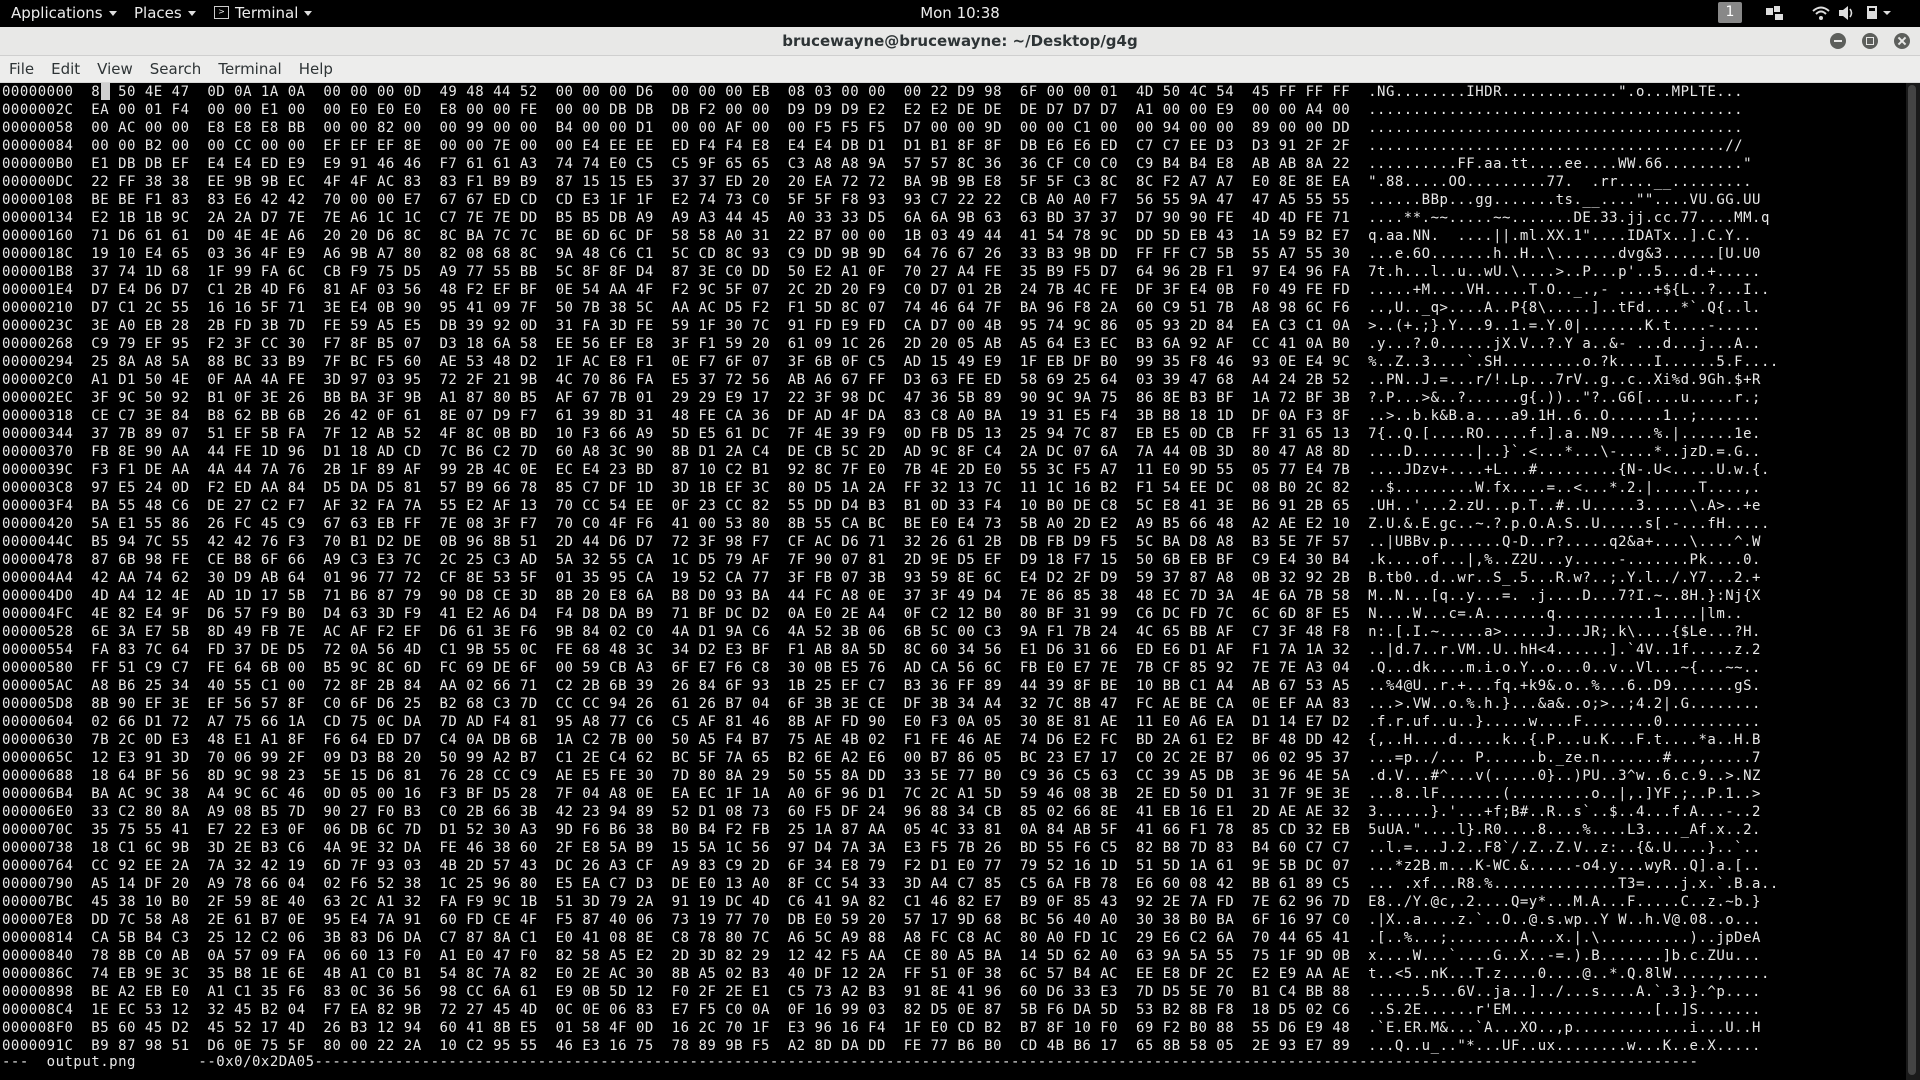 This screenshot has height=1080, width=1920. I want to click on menu-search: Search, so click(175, 69).